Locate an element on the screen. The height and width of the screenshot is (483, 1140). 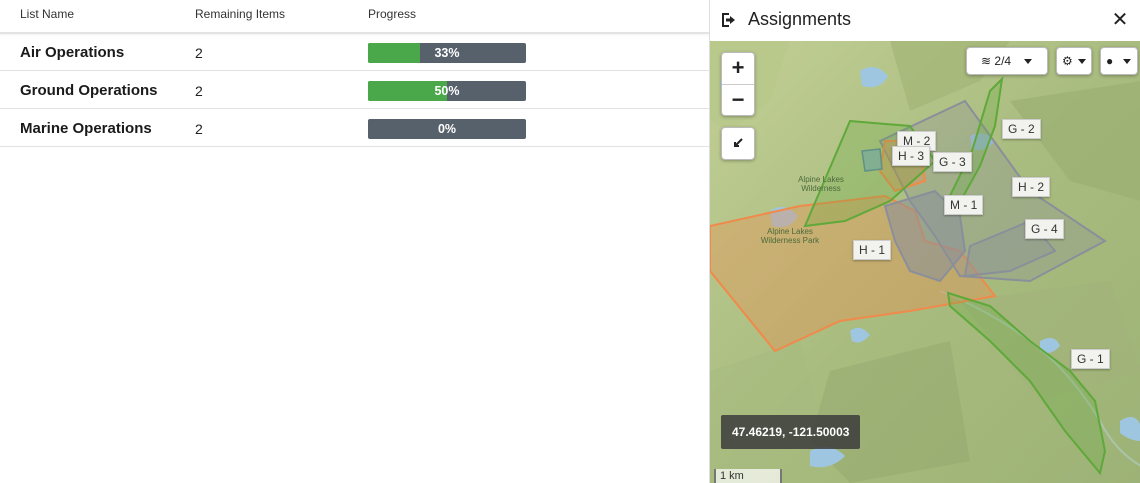
header-remaining-items: Remaining Items is located at coordinates (240, 14).